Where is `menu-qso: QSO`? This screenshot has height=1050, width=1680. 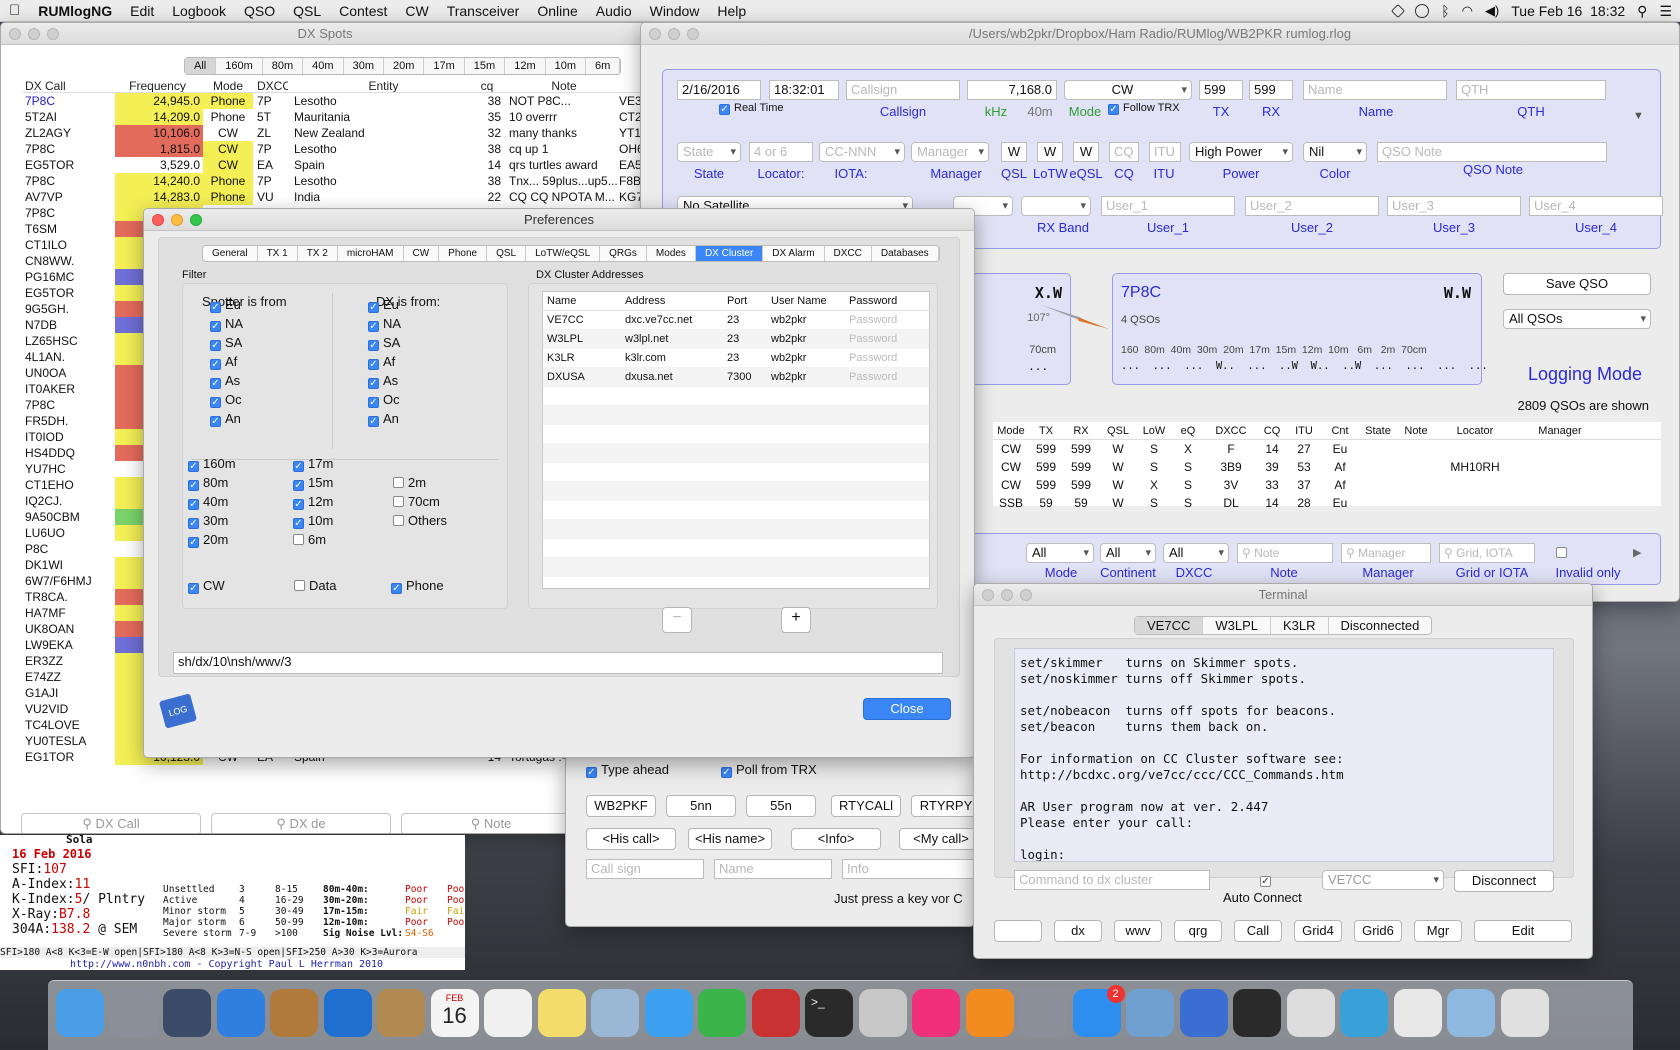 menu-qso: QSO is located at coordinates (259, 11).